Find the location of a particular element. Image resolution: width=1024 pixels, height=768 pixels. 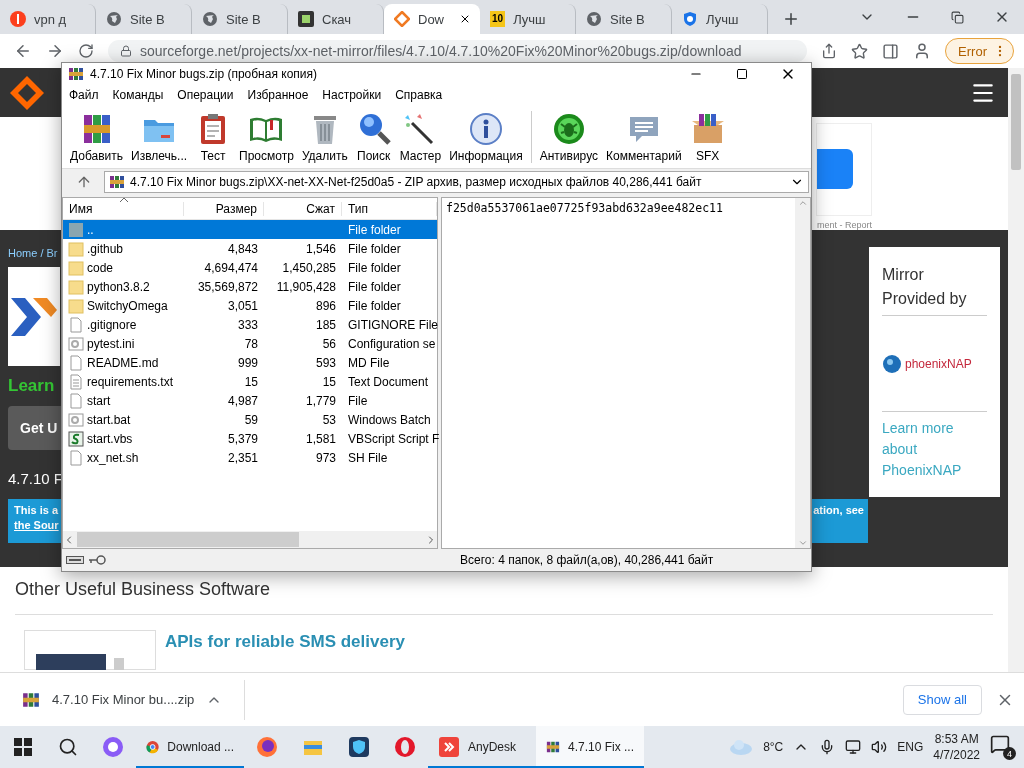

share-icon is located at coordinates (829, 51).